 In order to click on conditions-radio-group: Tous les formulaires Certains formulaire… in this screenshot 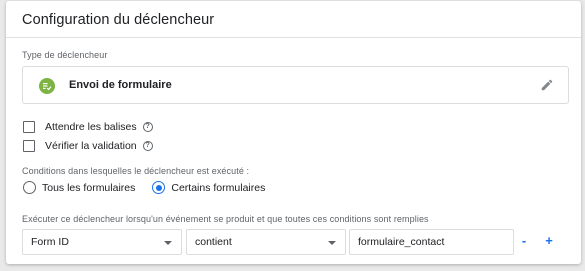, I will do `click(144, 187)`.